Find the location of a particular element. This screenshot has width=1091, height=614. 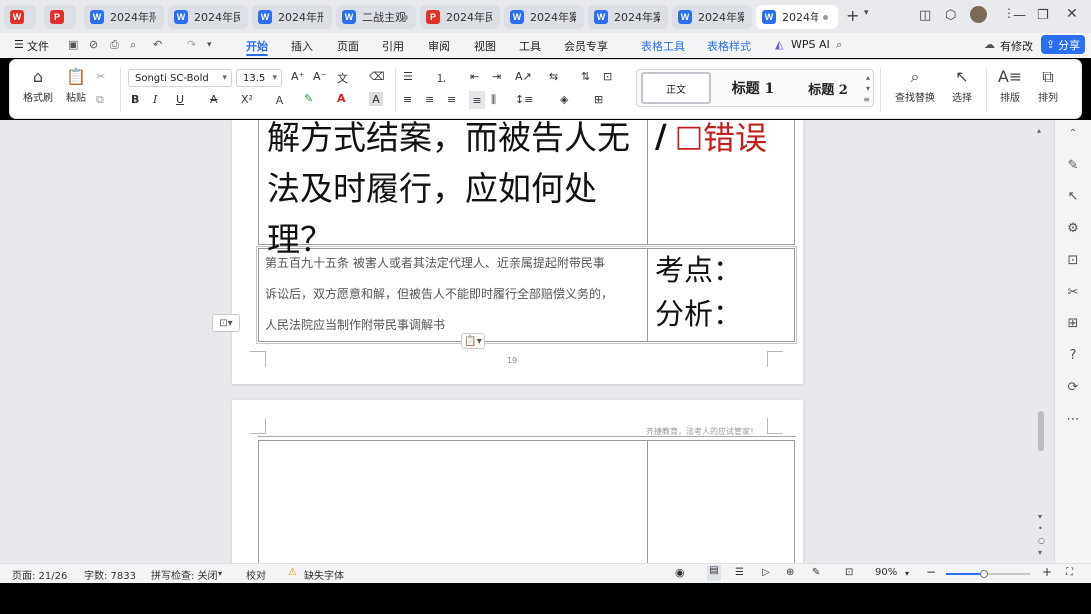

distribute-icon: ⫼ is located at coordinates (493, 100).